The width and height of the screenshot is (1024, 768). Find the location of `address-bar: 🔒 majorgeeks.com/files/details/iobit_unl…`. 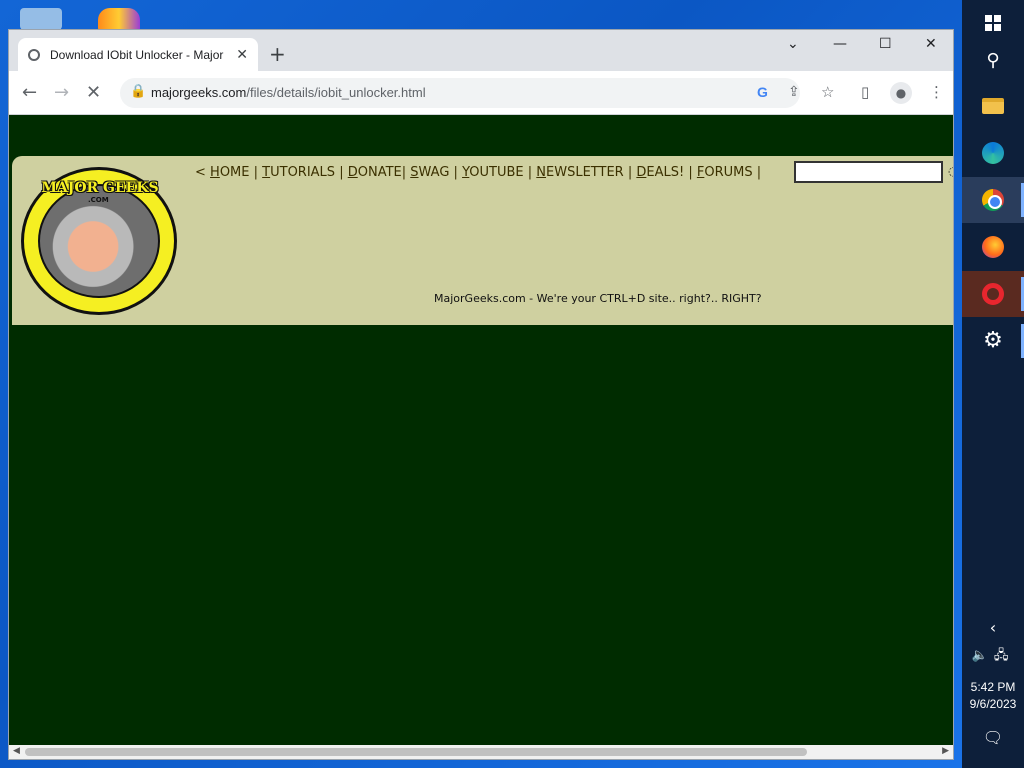

address-bar: 🔒 majorgeeks.com/files/details/iobit_unl… is located at coordinates (460, 93).